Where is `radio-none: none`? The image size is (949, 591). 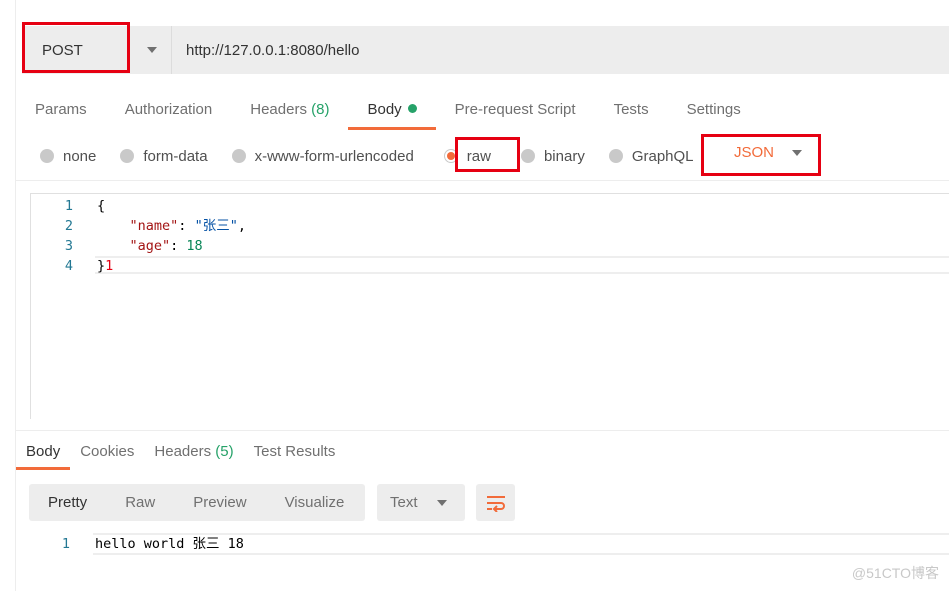 radio-none: none is located at coordinates (68, 156).